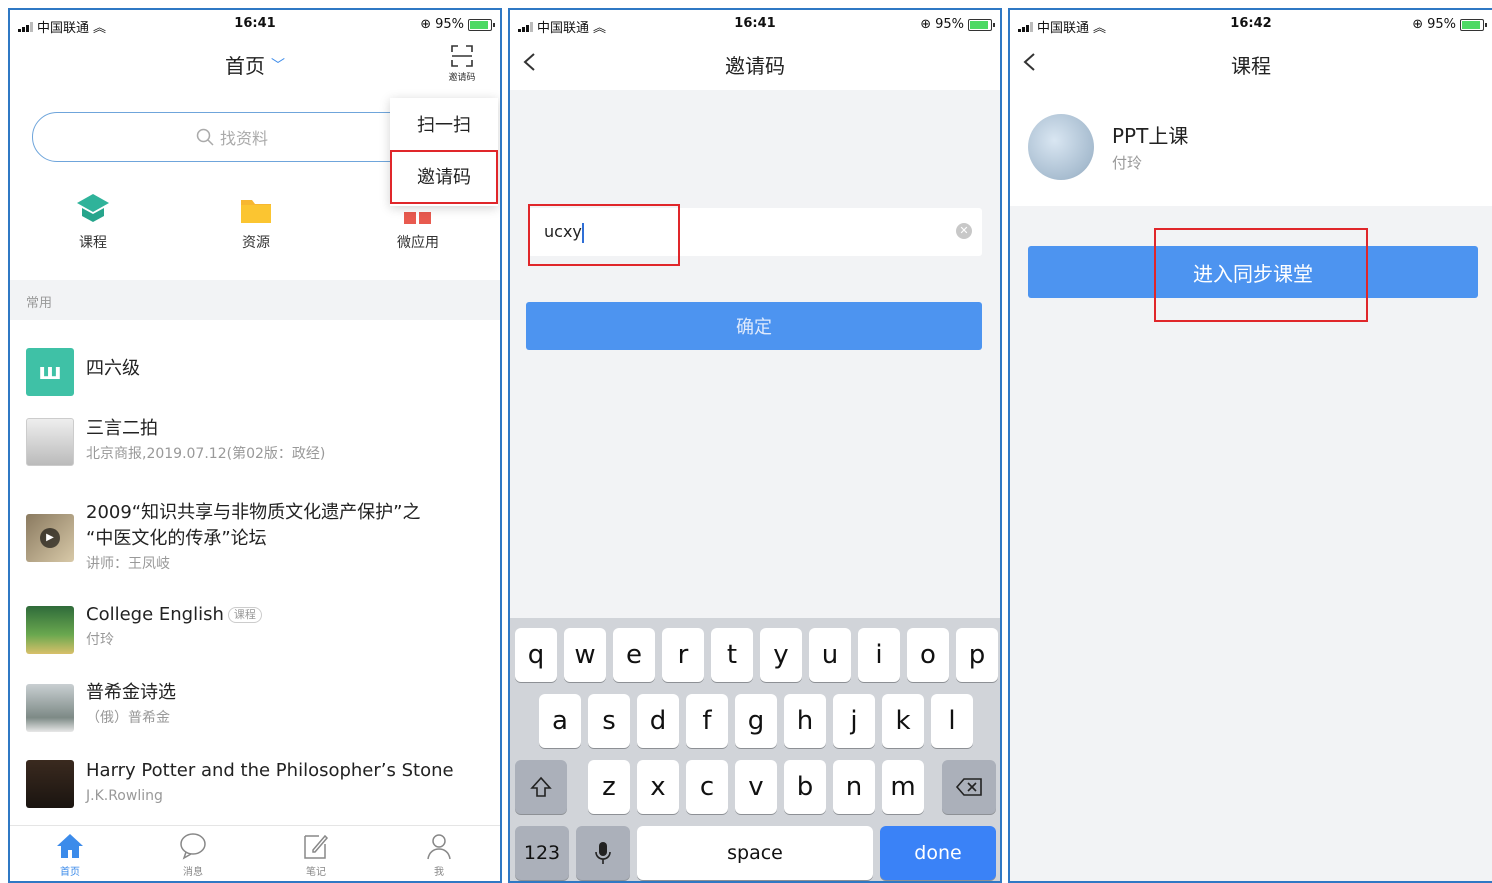 The height and width of the screenshot is (883, 1492). What do you see at coordinates (755, 64) in the screenshot?
I see `nav-bar: 邀请码` at bounding box center [755, 64].